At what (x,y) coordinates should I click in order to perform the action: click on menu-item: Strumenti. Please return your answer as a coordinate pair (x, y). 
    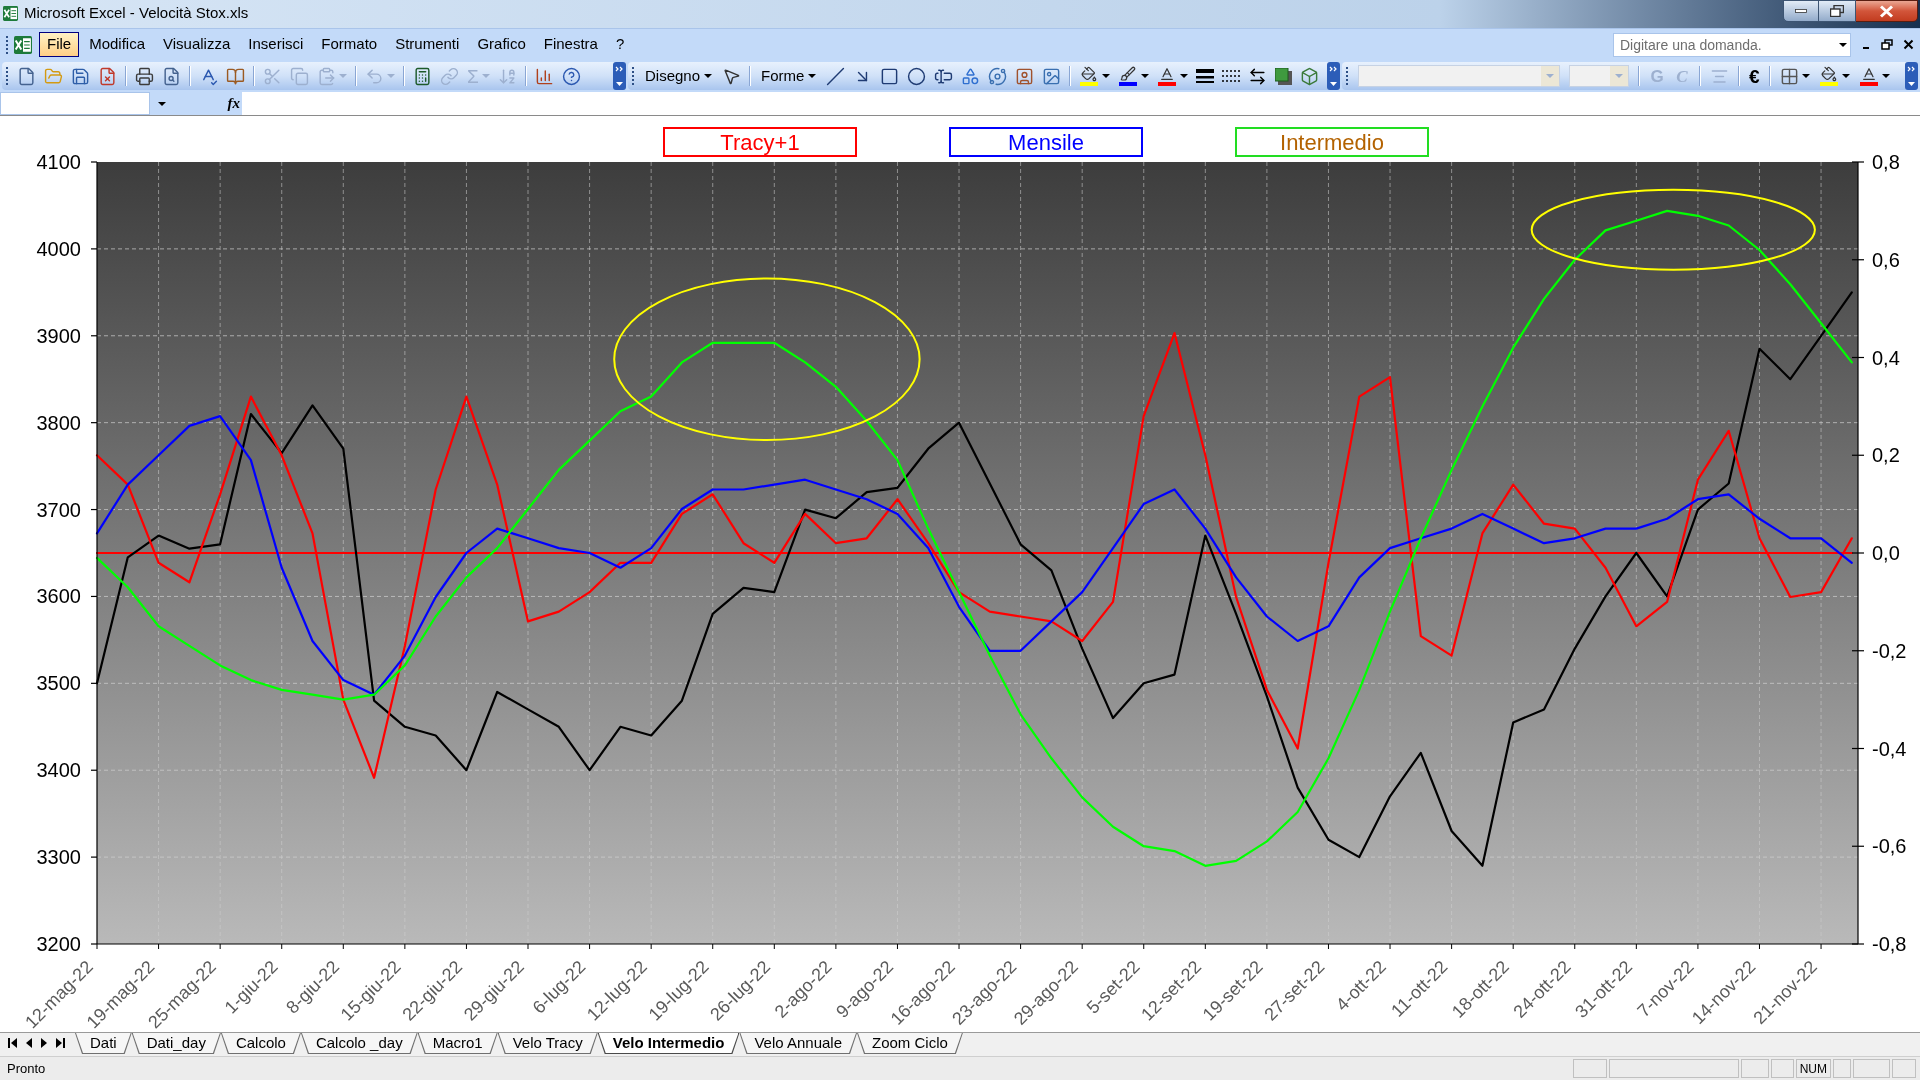
    Looking at the image, I should click on (427, 44).